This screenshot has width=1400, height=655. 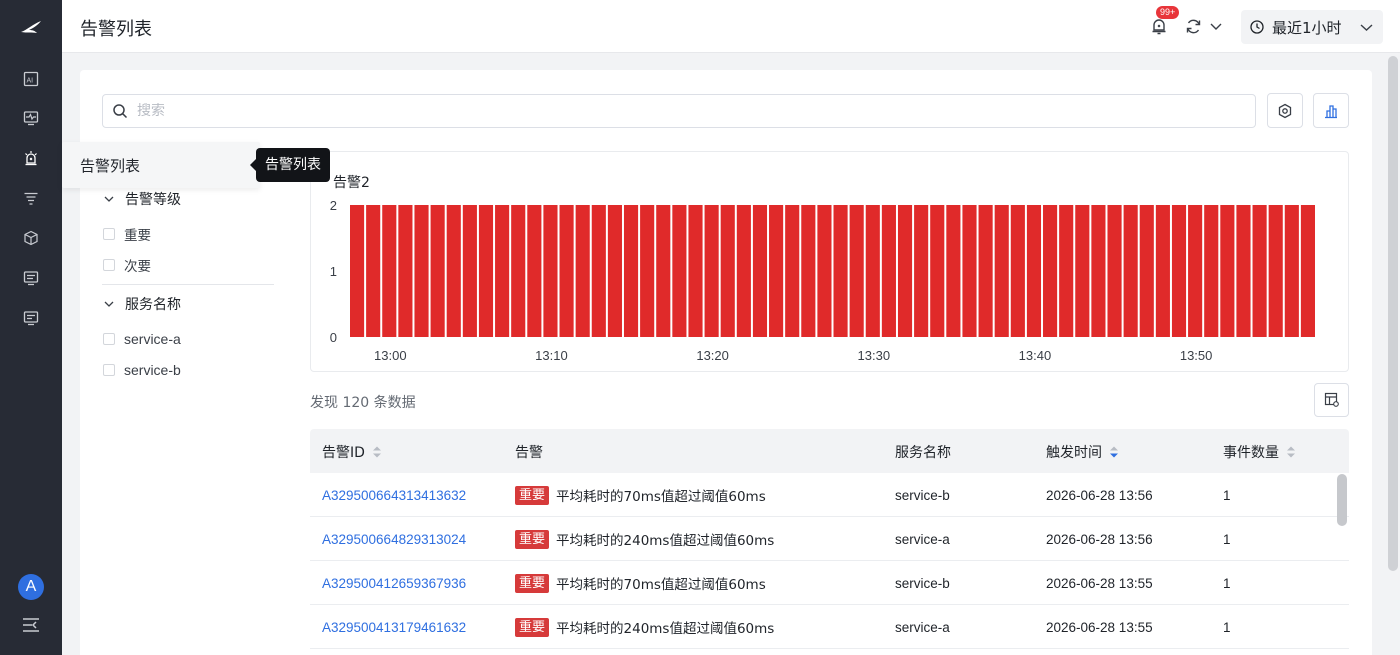 I want to click on filter-option-important: 重要, so click(x=188, y=233).